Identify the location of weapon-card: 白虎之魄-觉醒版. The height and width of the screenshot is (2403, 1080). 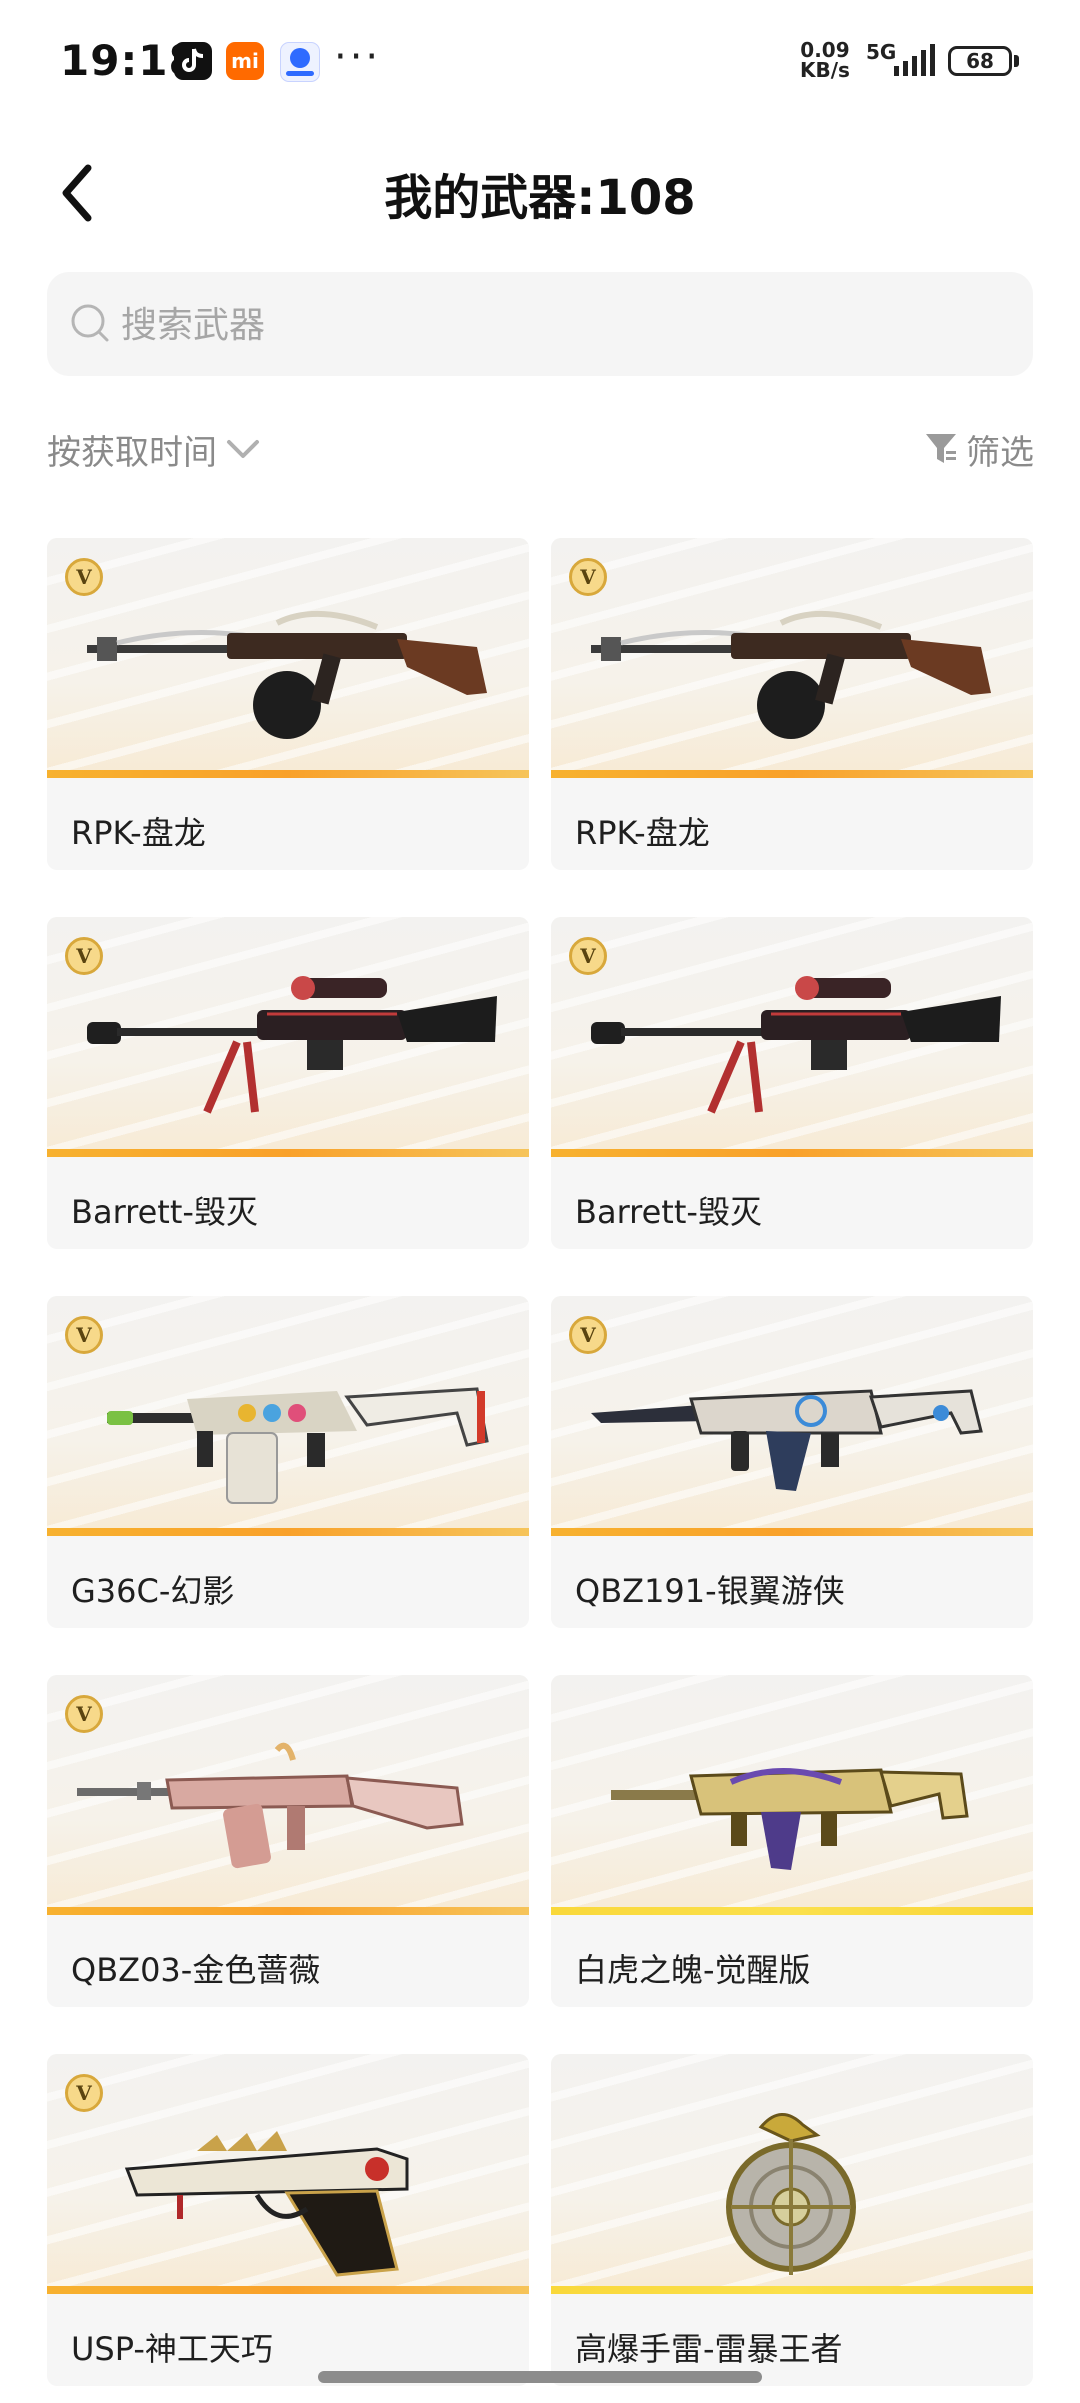
(792, 1841).